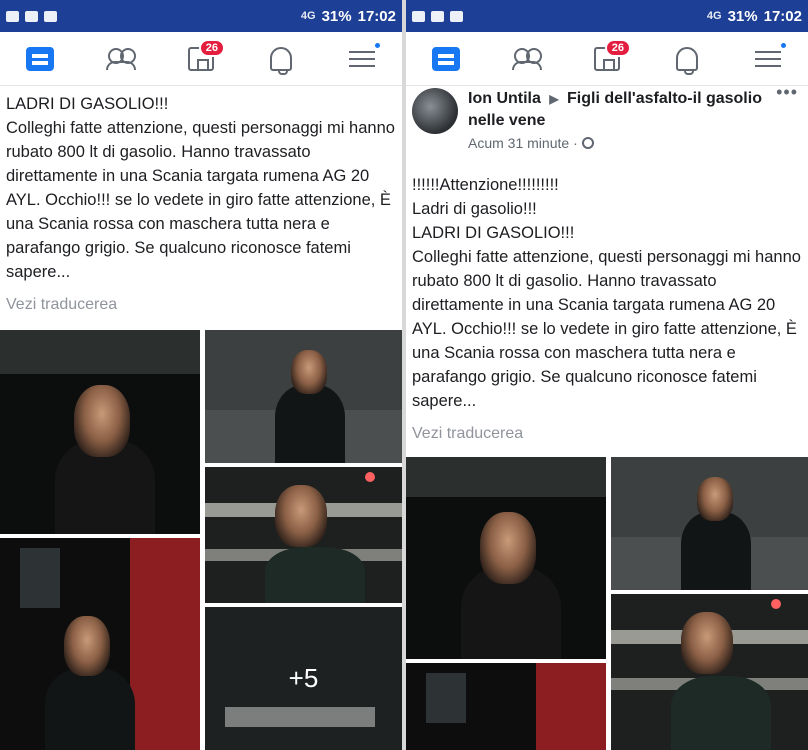 Image resolution: width=808 pixels, height=750 pixels. I want to click on author-avatar, so click(435, 111).